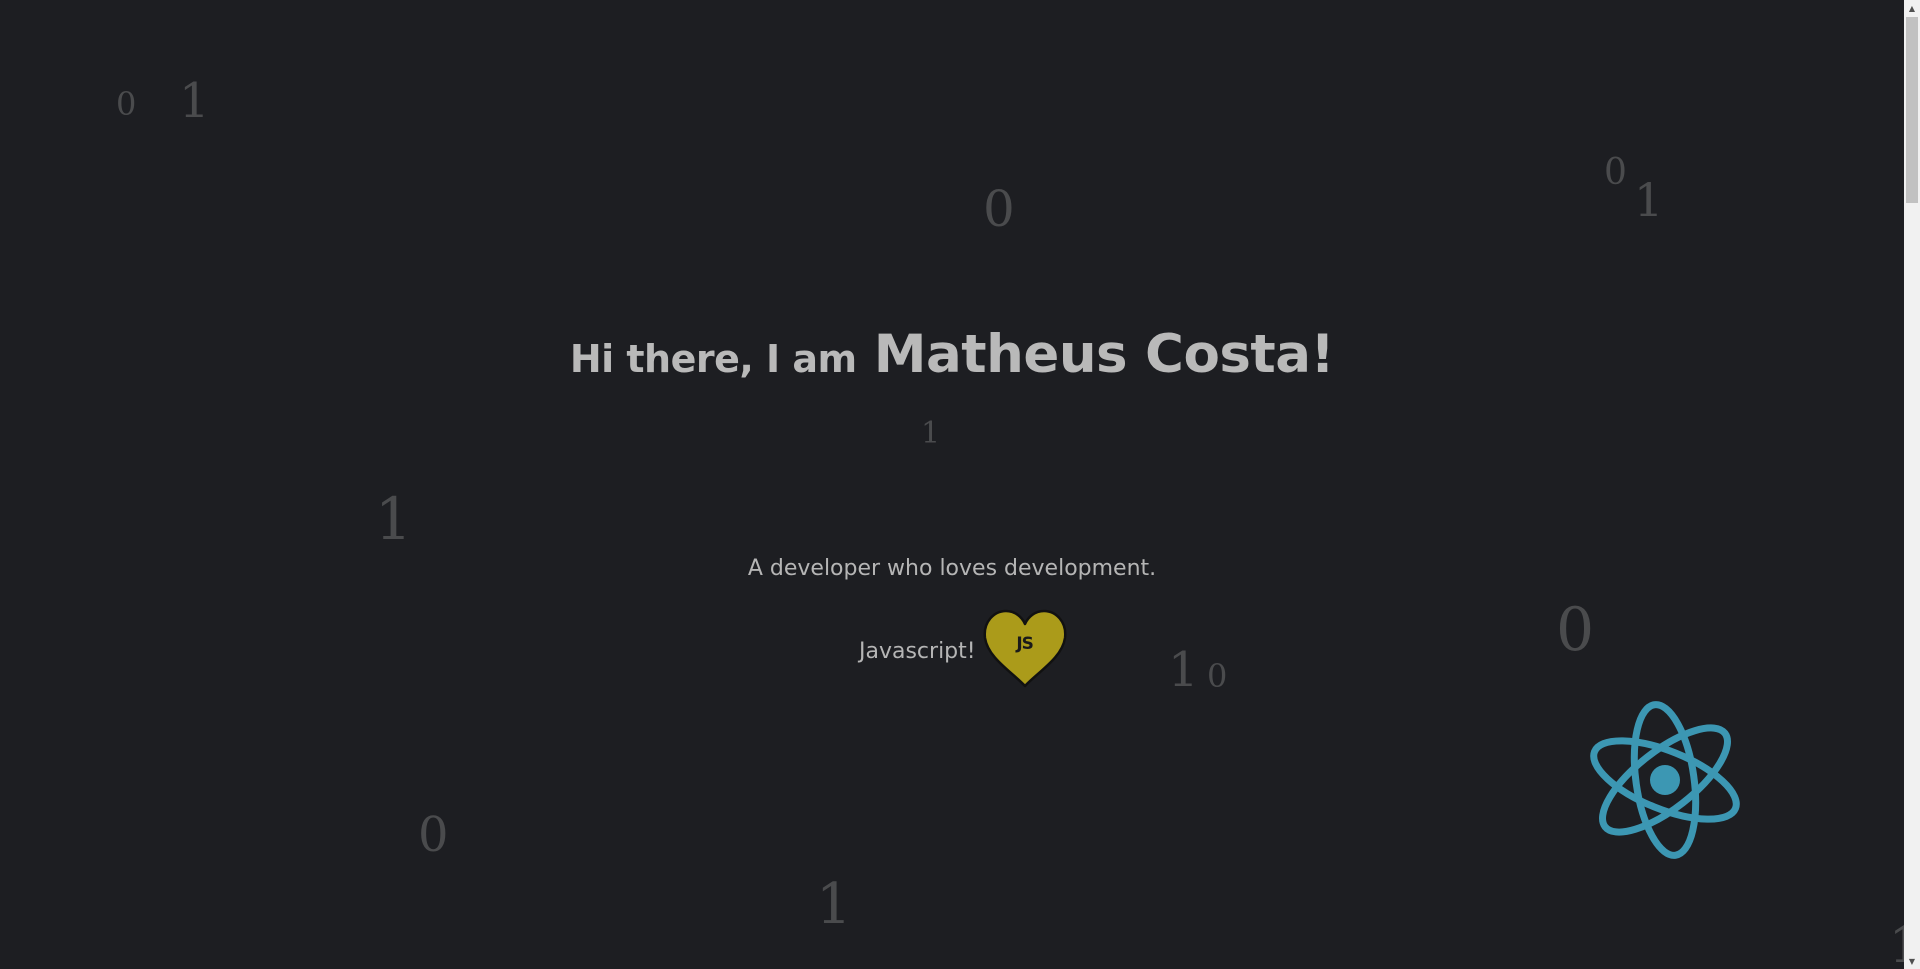  What do you see at coordinates (1025, 644) in the screenshot?
I see `heart-badge-text: JS` at bounding box center [1025, 644].